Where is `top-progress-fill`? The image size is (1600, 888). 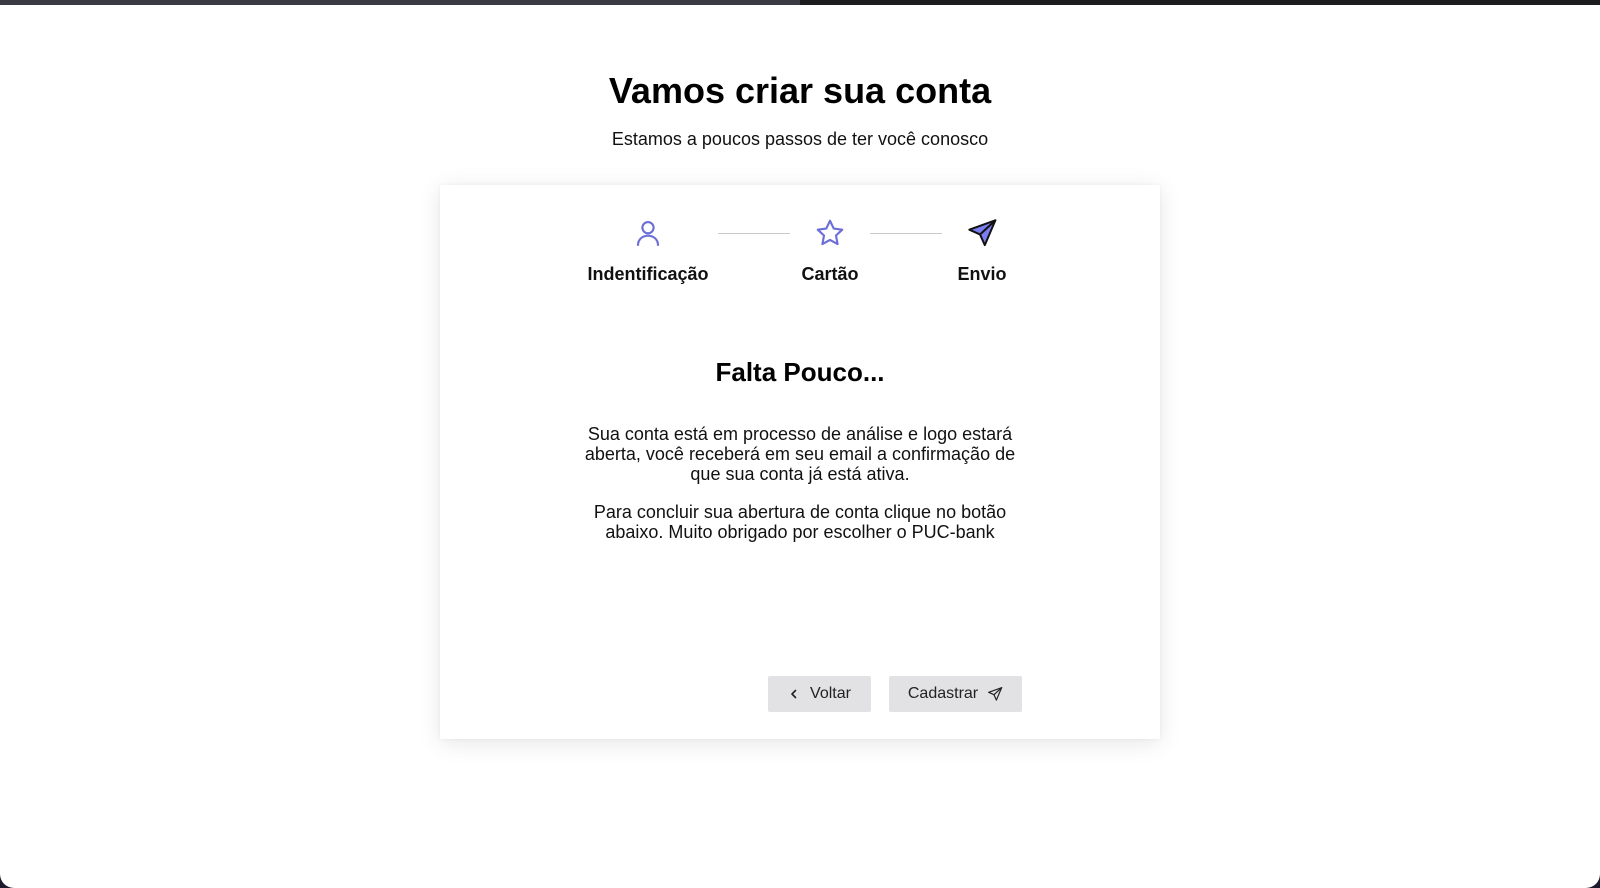 top-progress-fill is located at coordinates (400, 2).